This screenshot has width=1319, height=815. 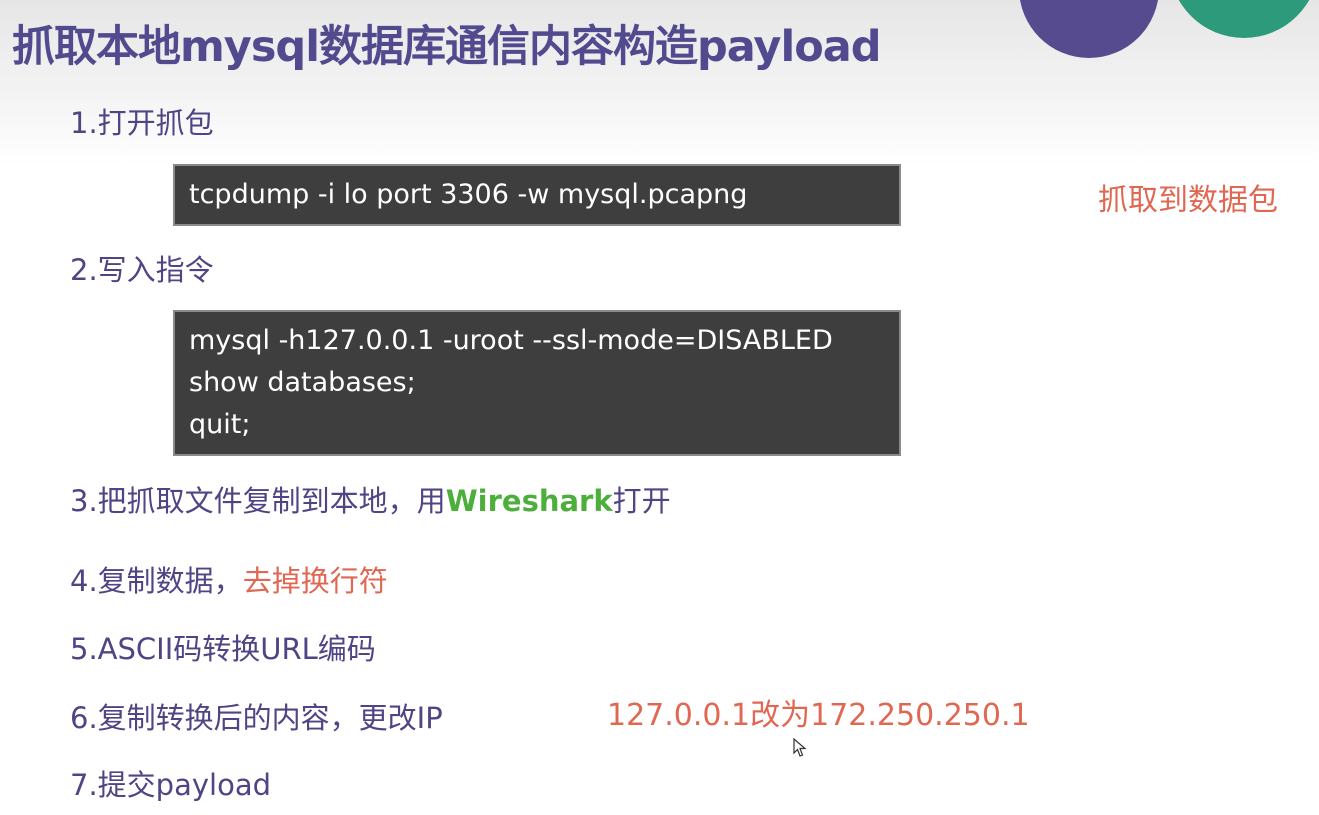 I want to click on step-7: 7.提交payload, so click(x=170, y=783).